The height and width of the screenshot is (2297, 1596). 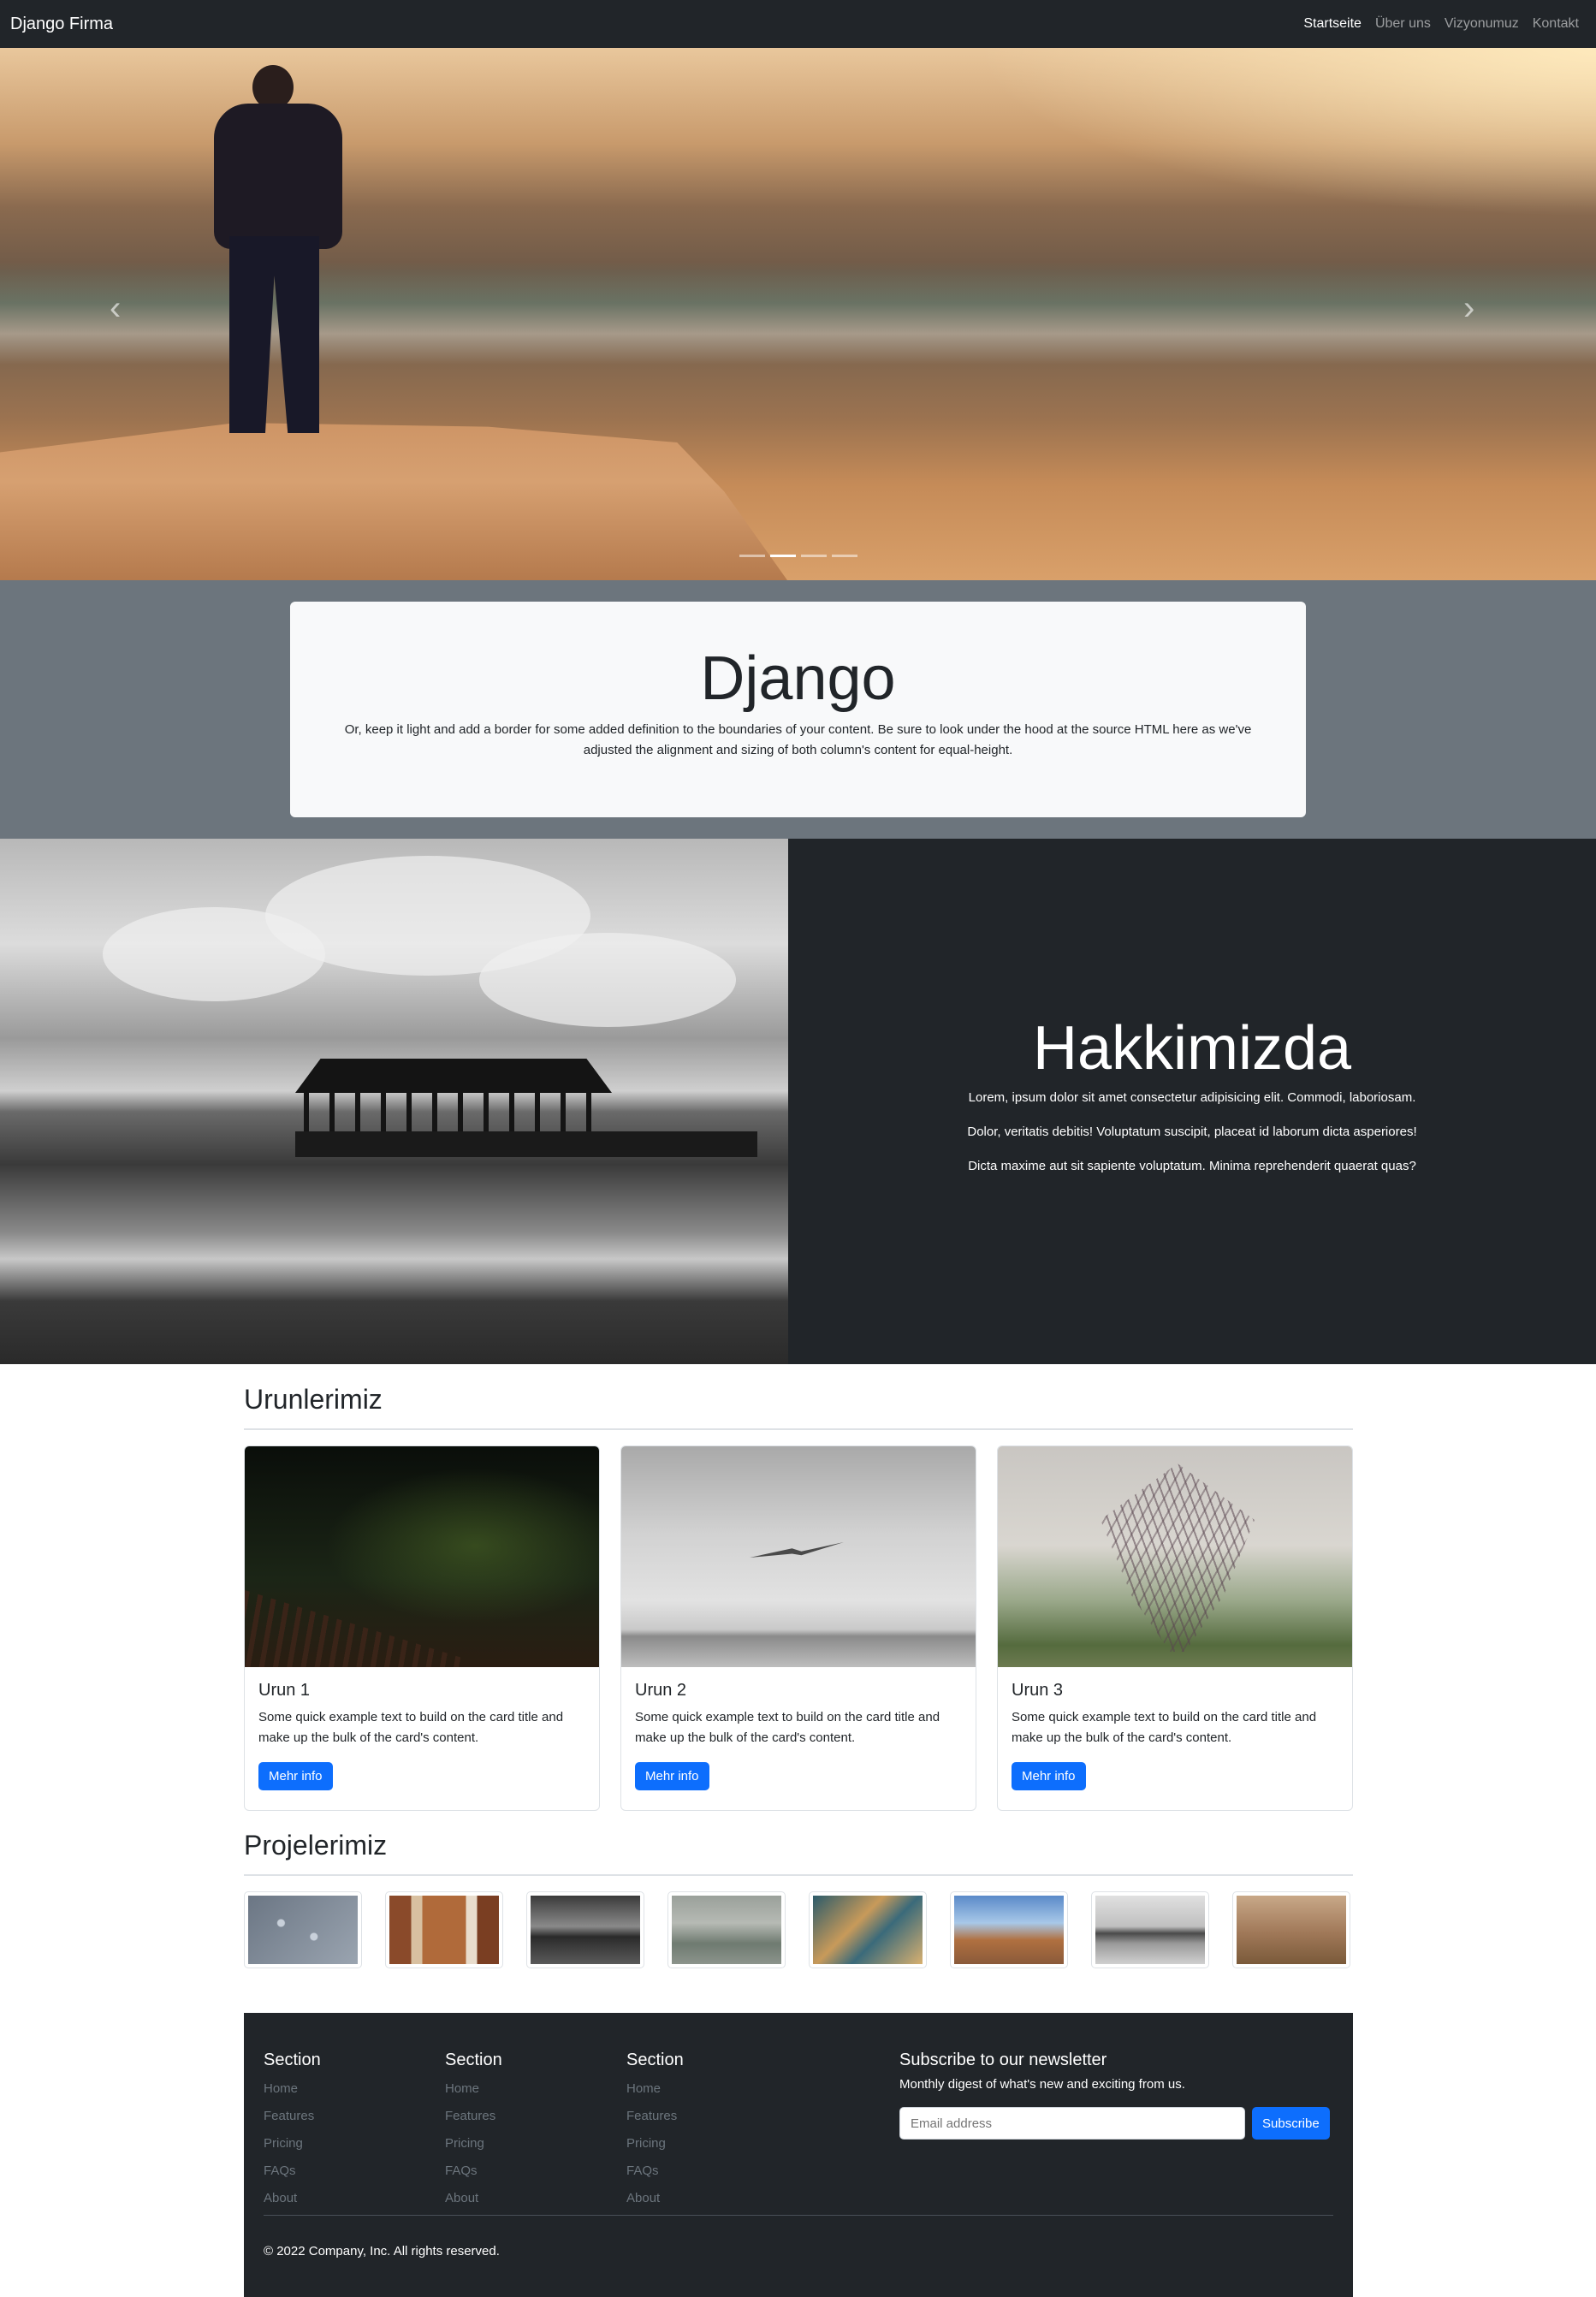 What do you see at coordinates (1482, 24) in the screenshot?
I see `nav-link-vizyonumuz: Vizyonumuz` at bounding box center [1482, 24].